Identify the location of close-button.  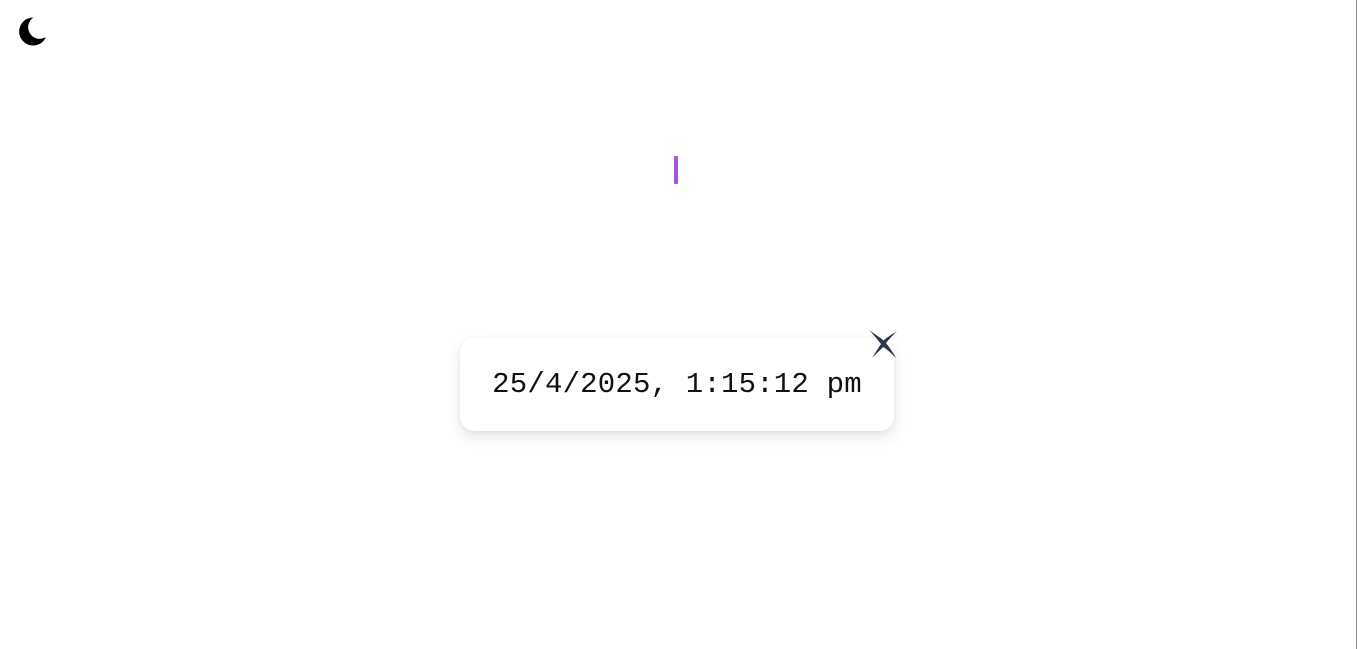
(883, 343).